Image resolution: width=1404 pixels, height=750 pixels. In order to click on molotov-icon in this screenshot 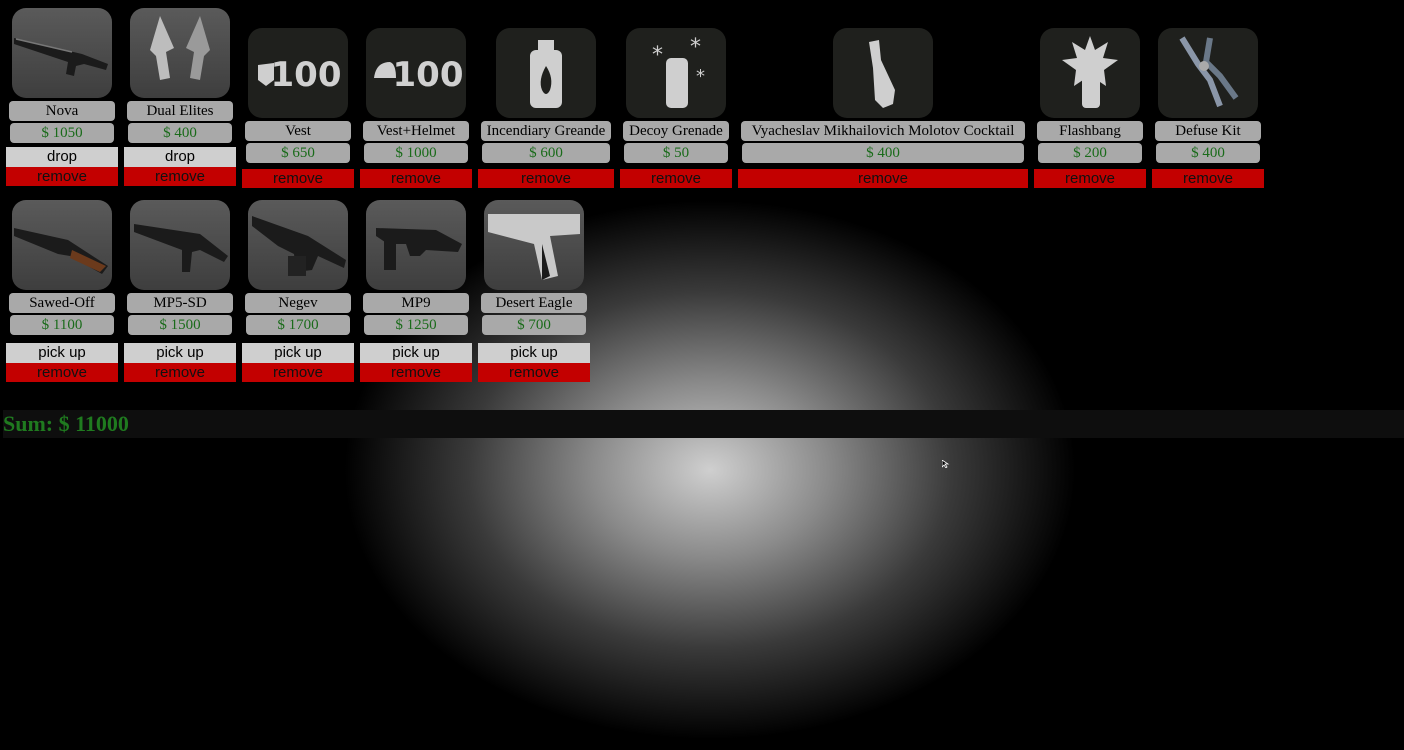, I will do `click(883, 73)`.